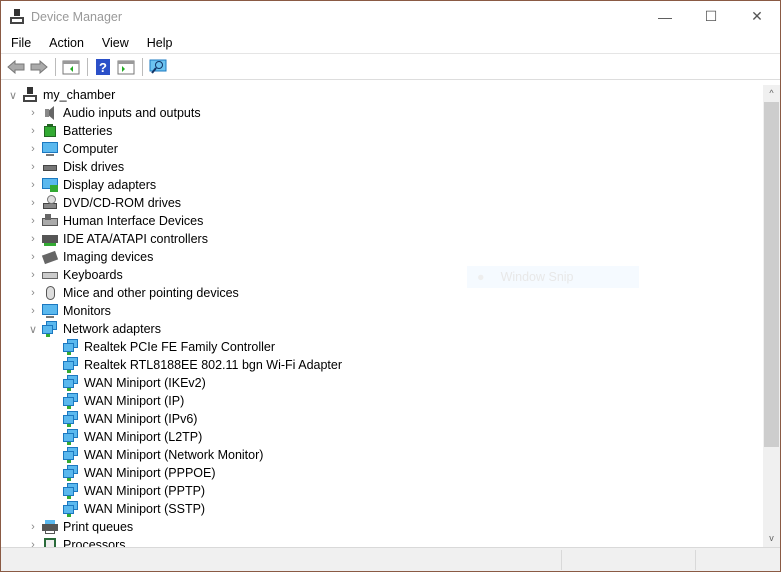 The width and height of the screenshot is (781, 572). Describe the element at coordinates (169, 347) in the screenshot. I see `tree-device: Realtek PCIe FE Family Controller` at that location.